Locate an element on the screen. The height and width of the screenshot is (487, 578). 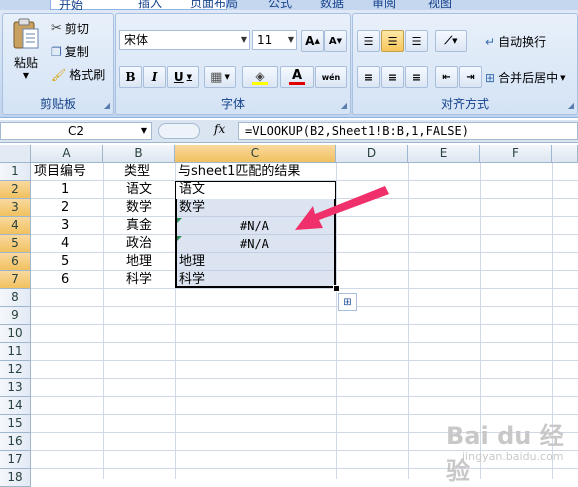
cell-c4: #N/A is located at coordinates (254, 226).